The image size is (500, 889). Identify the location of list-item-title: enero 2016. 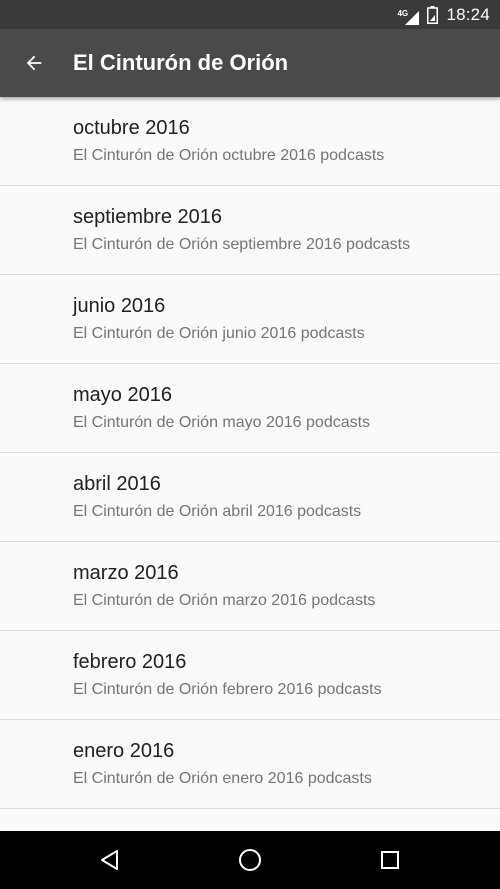
(124, 751).